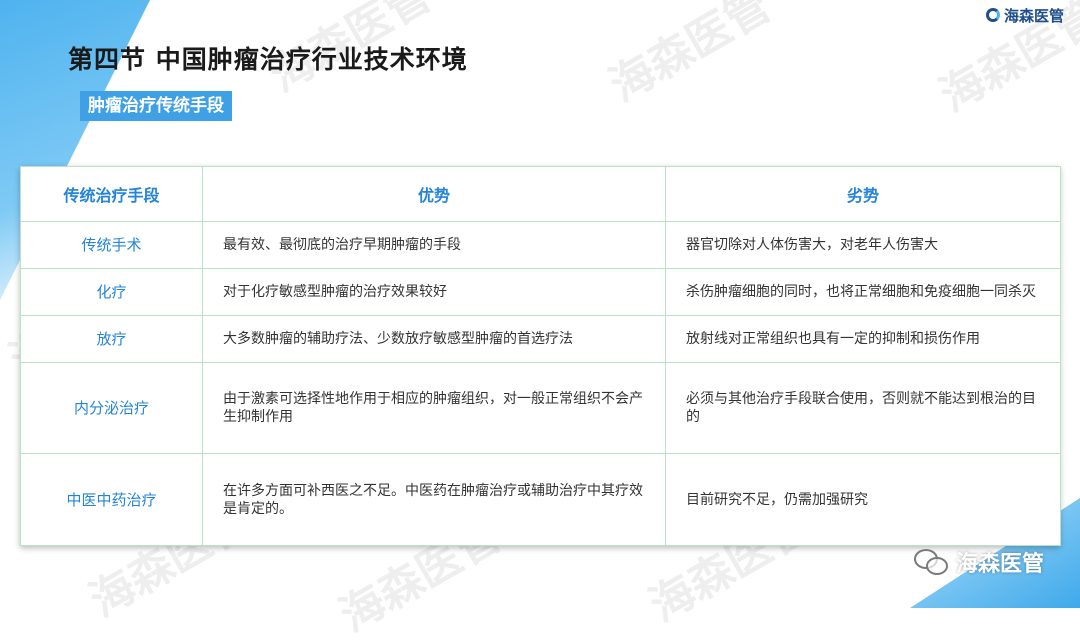 The image size is (1080, 644). Describe the element at coordinates (863, 499) in the screenshot. I see `disadvantage-cell: 目前研究不足，仍需加强研究` at that location.